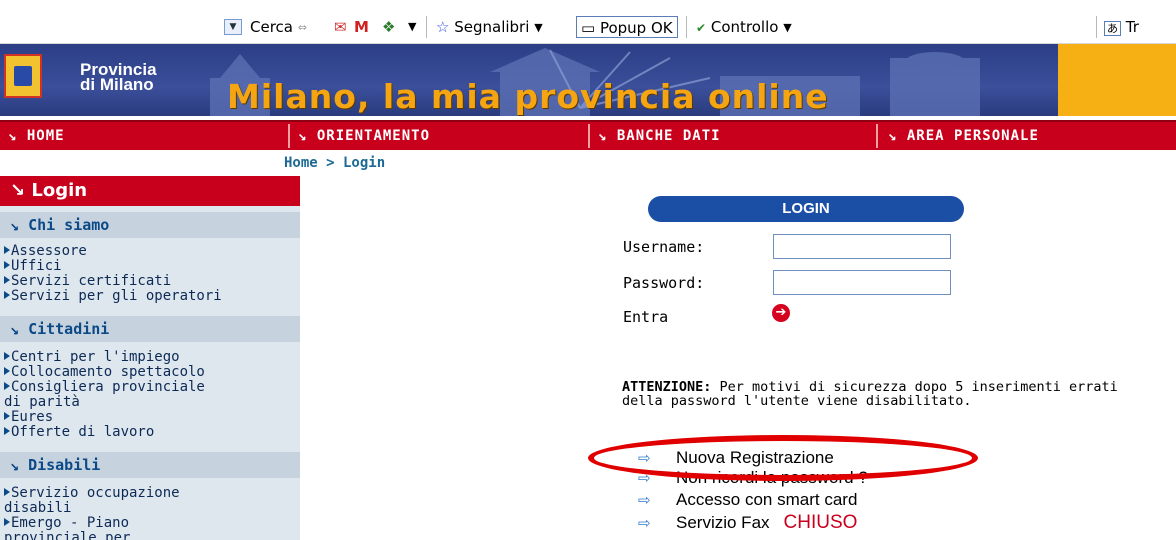  I want to click on list-item: disabili, so click(92, 508).